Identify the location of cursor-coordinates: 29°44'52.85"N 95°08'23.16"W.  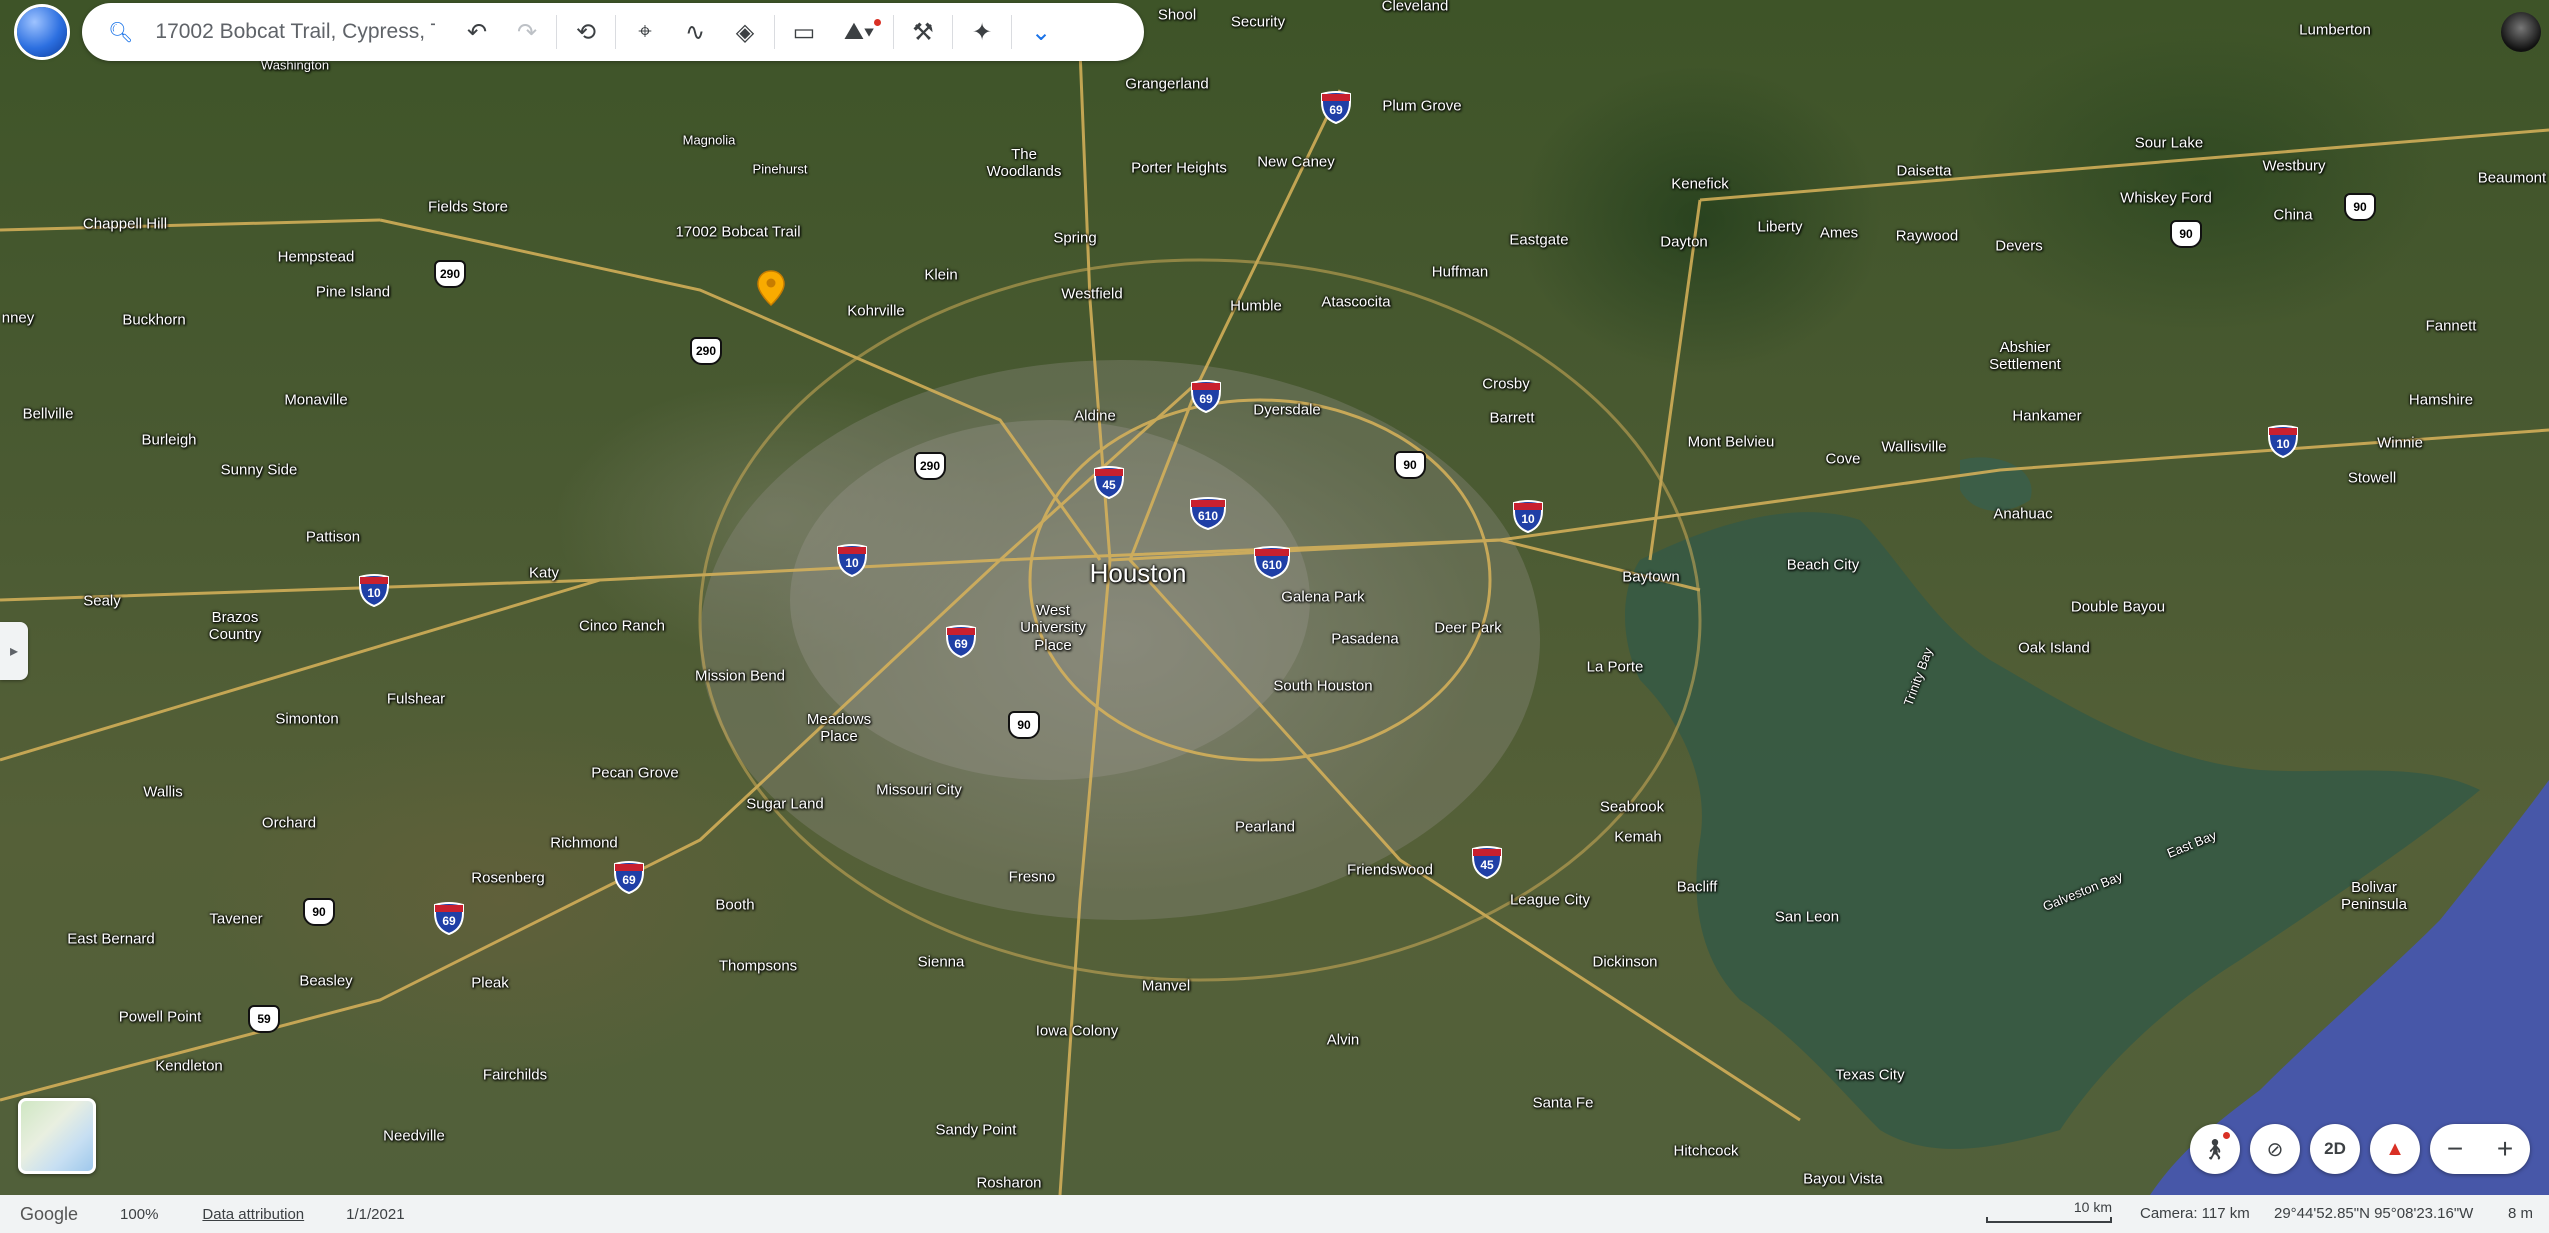
(2374, 1213).